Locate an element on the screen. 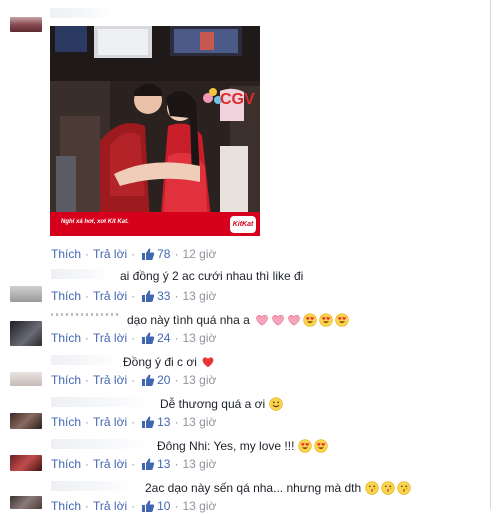 Image resolution: width=496 pixels, height=514 pixels. comment-actions: Thích · Trả lời · 78 · 12 giờ is located at coordinates (133, 254).